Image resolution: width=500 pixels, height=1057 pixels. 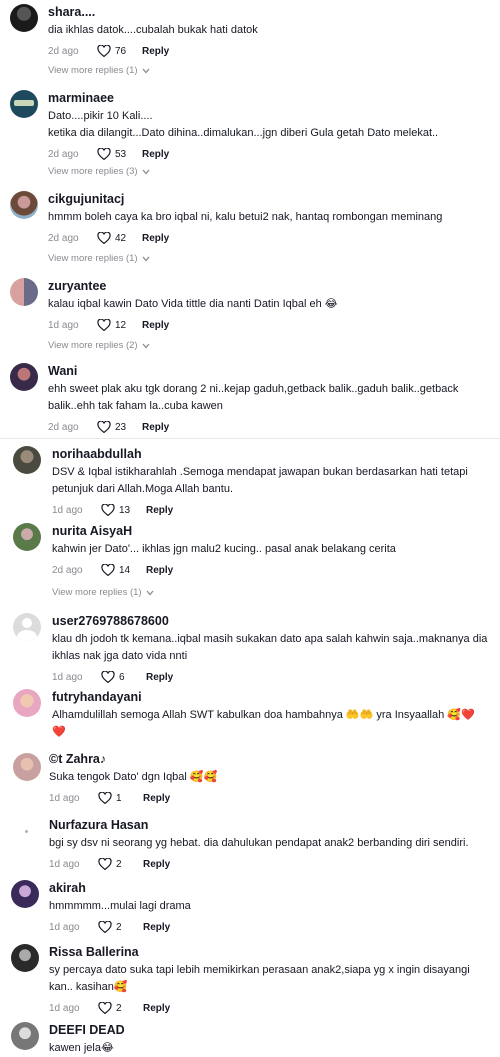 I want to click on like-button: 6, so click(x=123, y=677).